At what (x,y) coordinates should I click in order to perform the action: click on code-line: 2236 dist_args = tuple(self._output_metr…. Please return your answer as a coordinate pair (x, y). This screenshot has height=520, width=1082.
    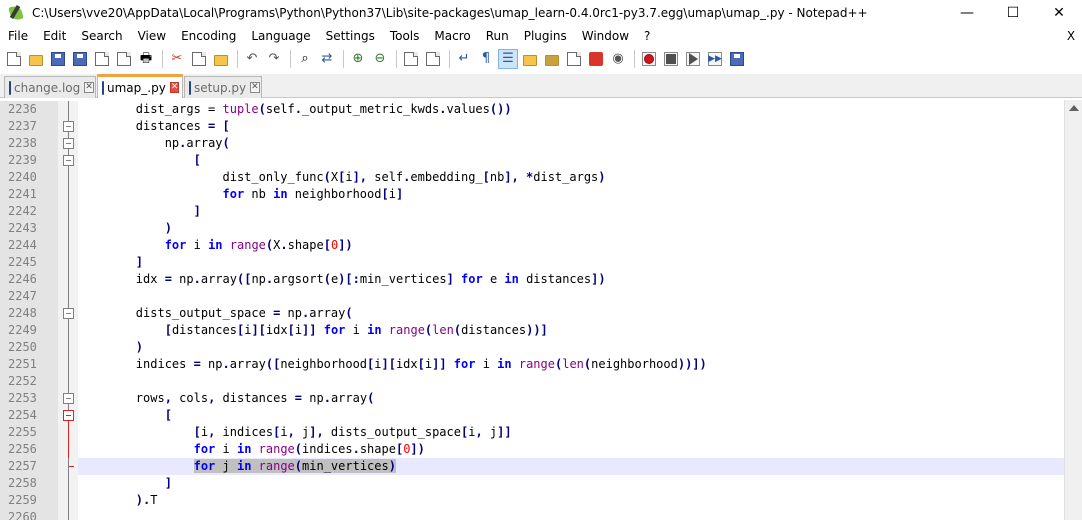
    Looking at the image, I should click on (532, 109).